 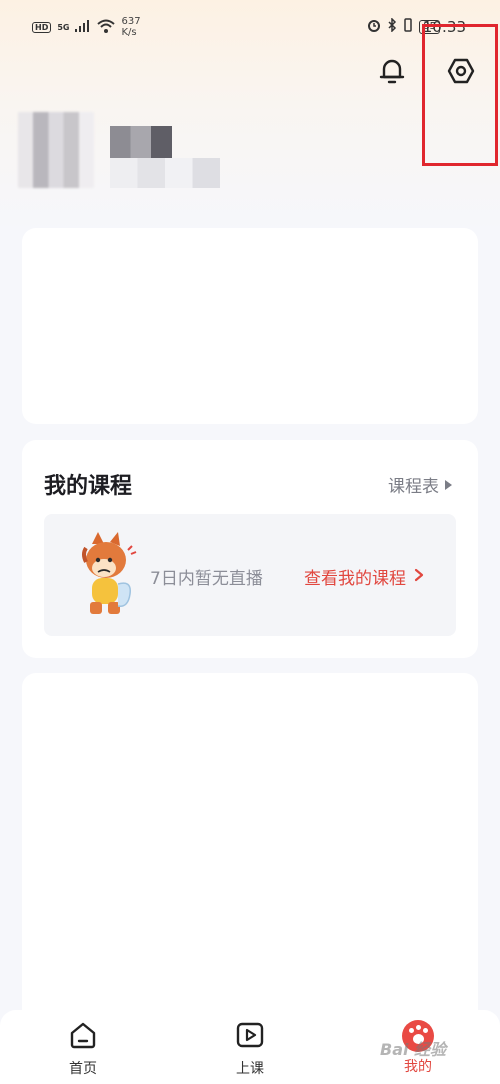 What do you see at coordinates (63, 27) in the screenshot?
I see `signal-label: 5G` at bounding box center [63, 27].